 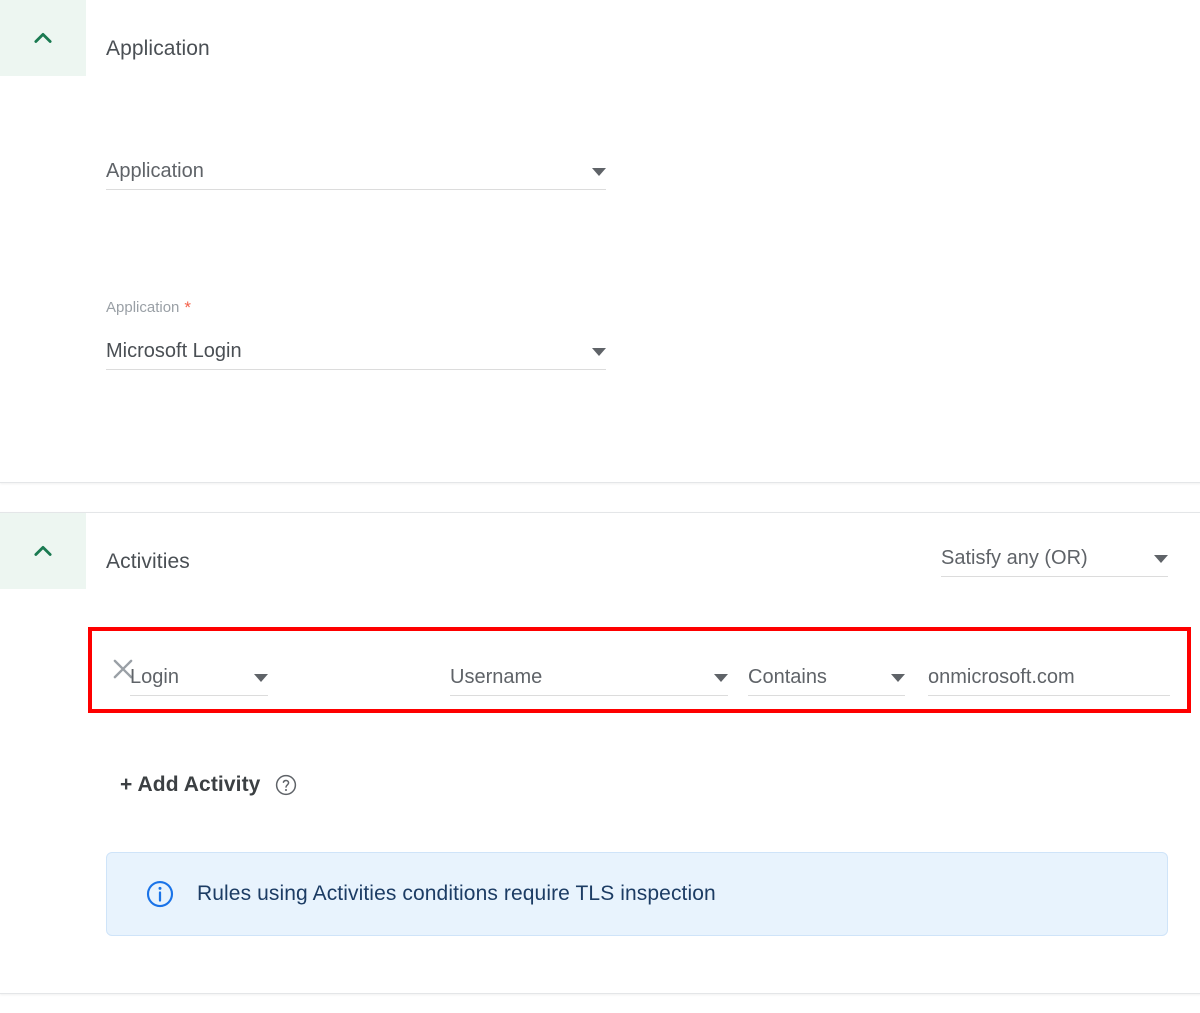 I want to click on match-mode-select: Satisfy any (OR), so click(x=1054, y=555).